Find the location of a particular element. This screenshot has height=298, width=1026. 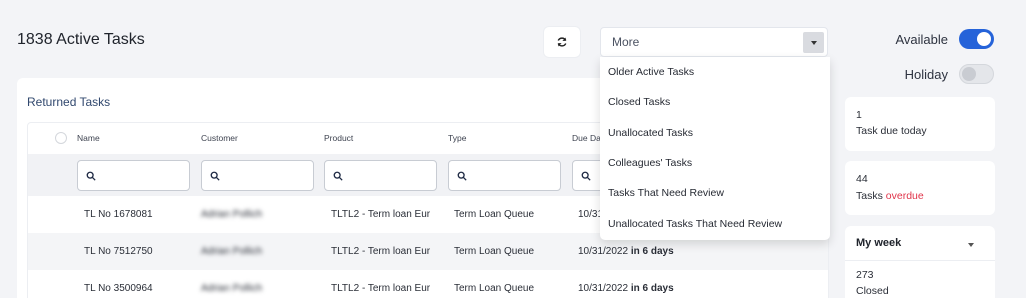

overdue-highlight: overdue is located at coordinates (904, 196).